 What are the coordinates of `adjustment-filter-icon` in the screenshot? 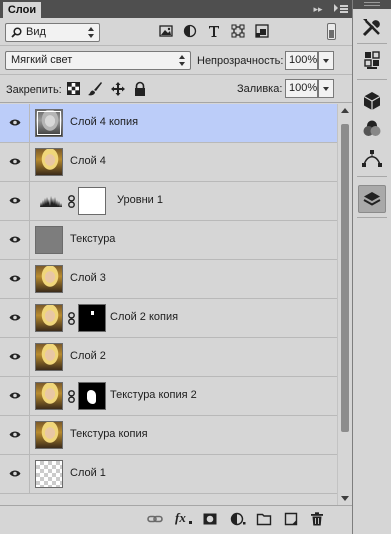 It's located at (190, 31).